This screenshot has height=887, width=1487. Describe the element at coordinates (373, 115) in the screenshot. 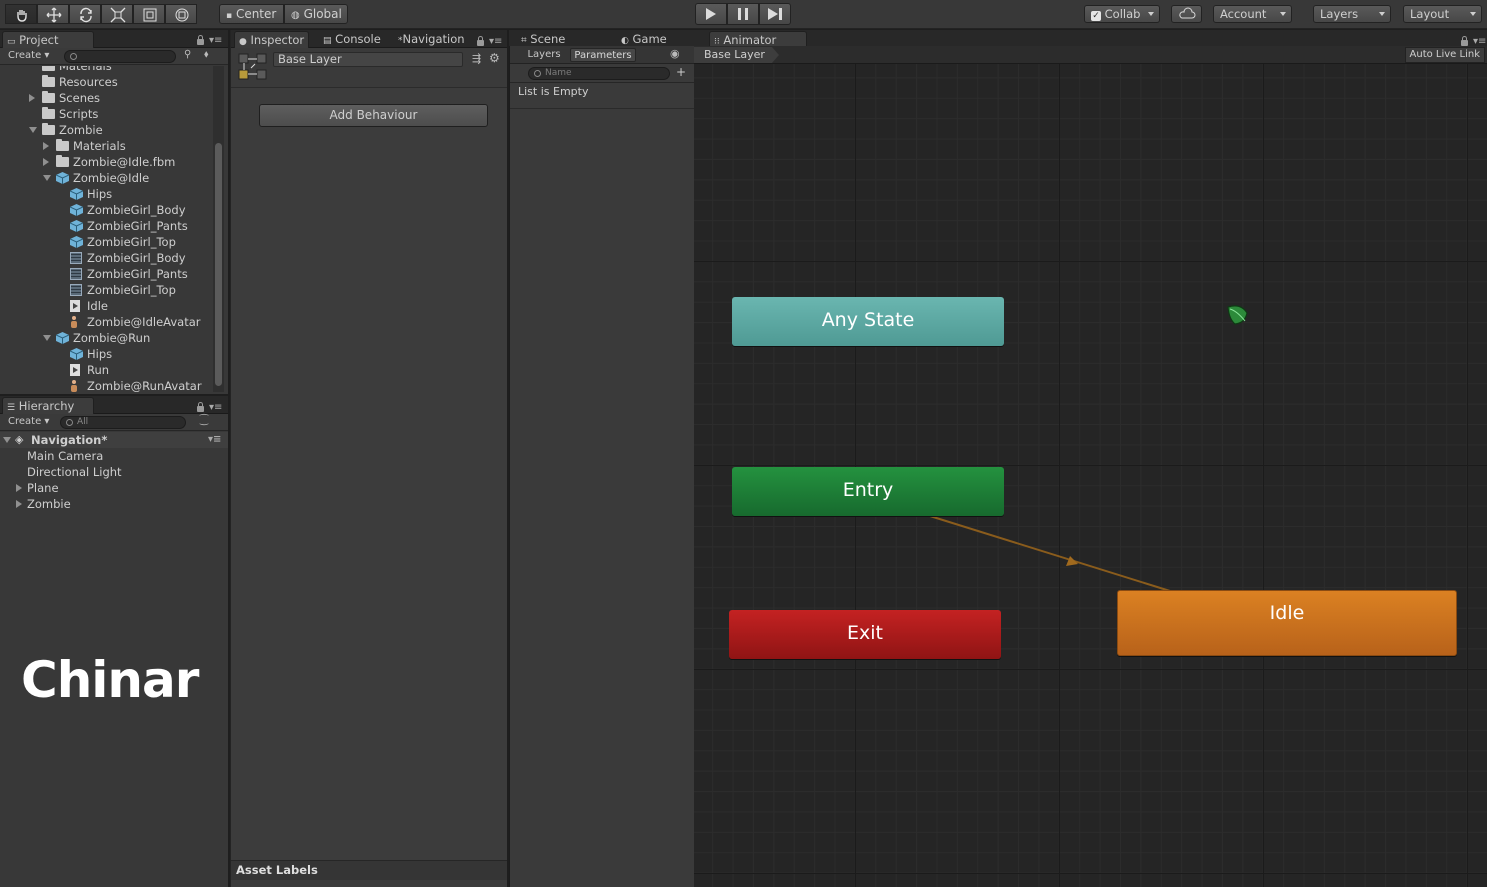

I see `add-behaviour-button: Add Behaviour` at that location.